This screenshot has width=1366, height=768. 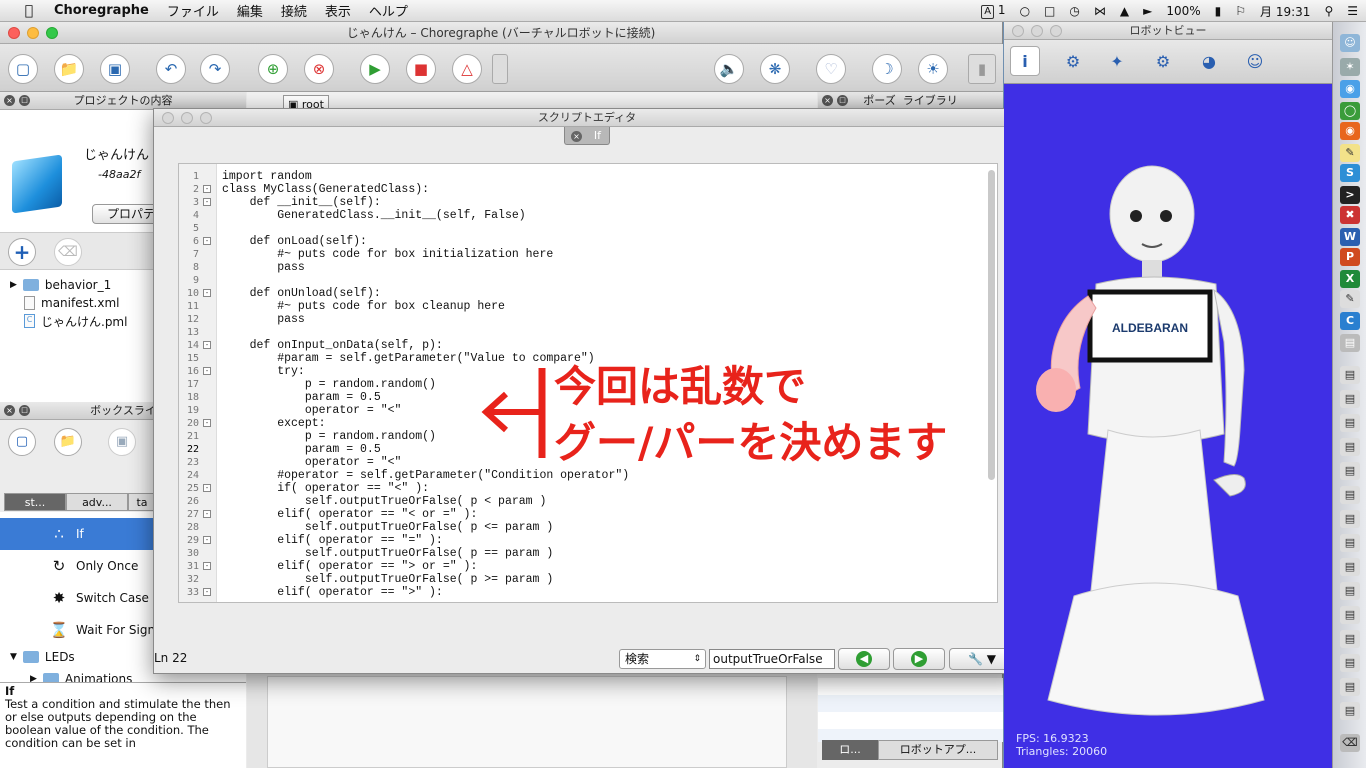 I want to click on code-line: self.outputTrueOrFalse( p <= param ), so click(x=425, y=527).